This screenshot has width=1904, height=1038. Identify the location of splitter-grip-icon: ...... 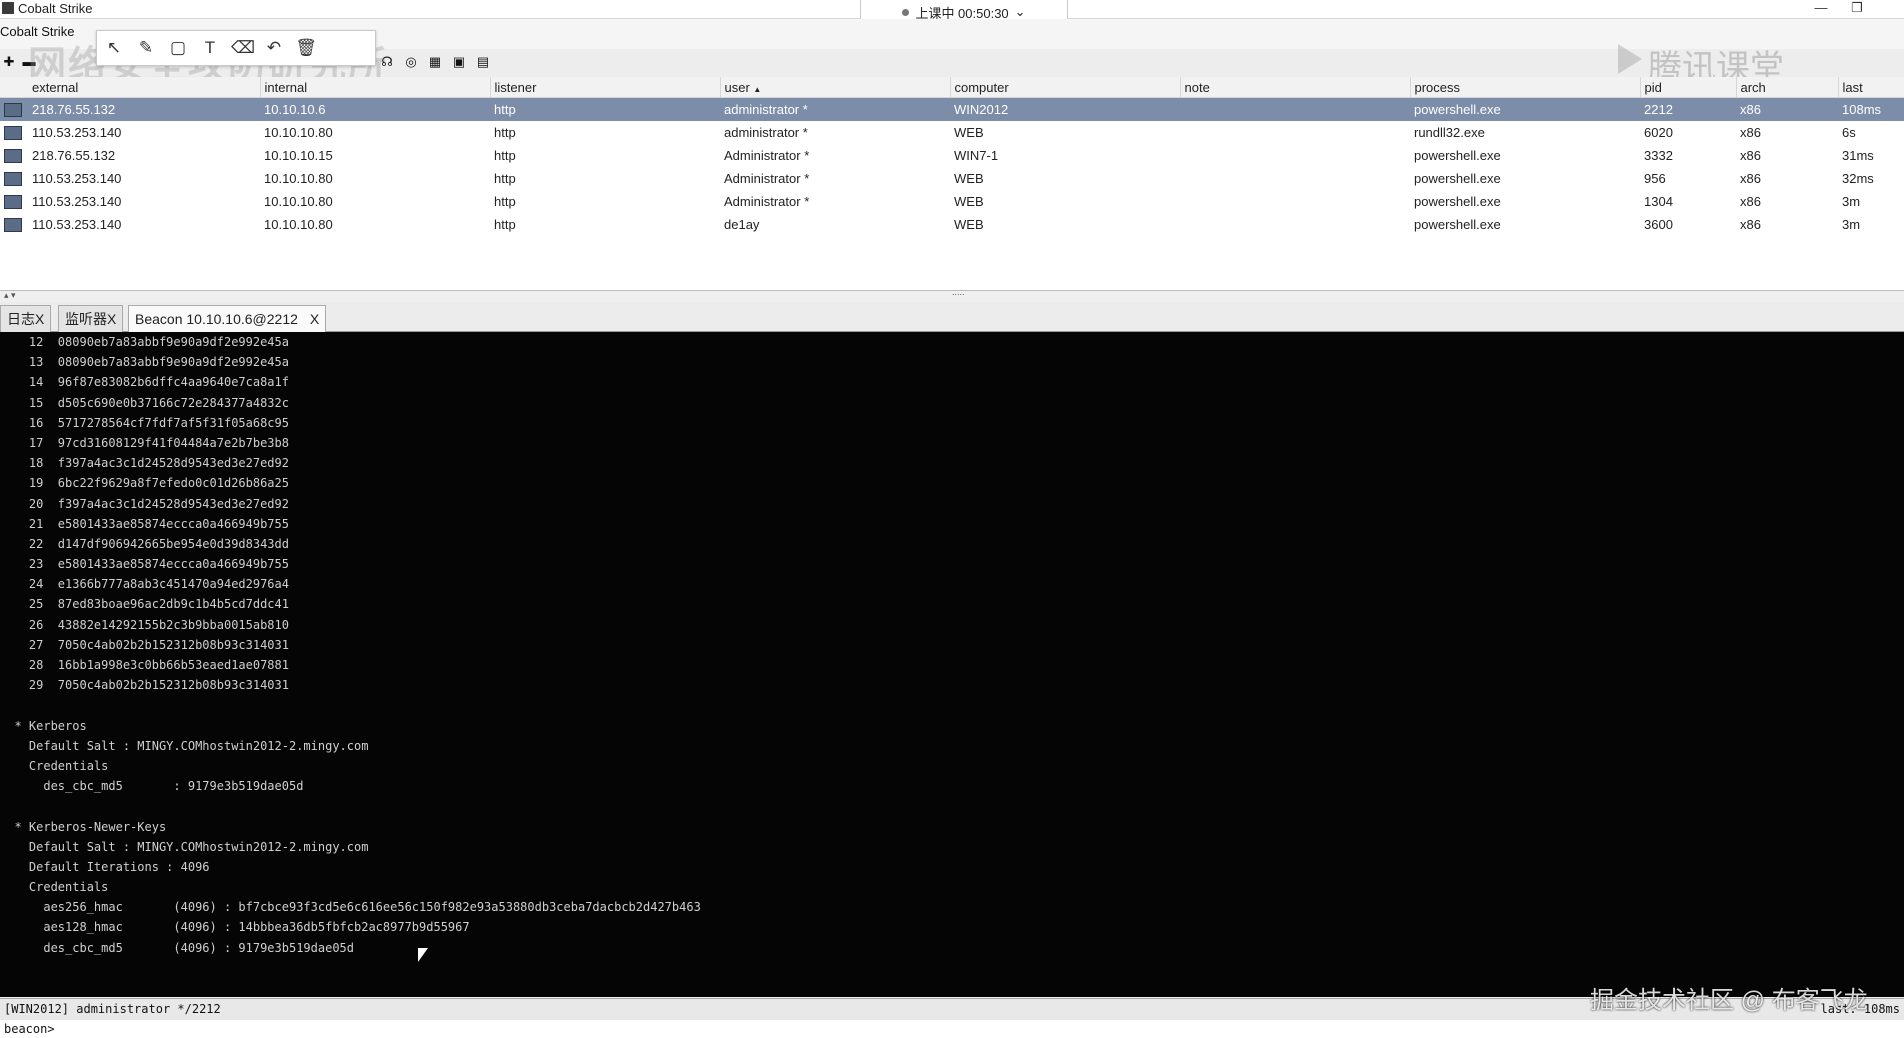
(958, 292).